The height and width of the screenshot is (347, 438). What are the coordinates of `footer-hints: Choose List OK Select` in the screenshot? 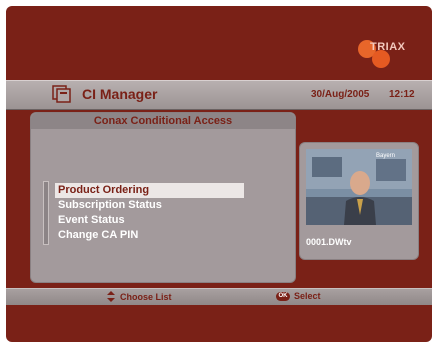 It's located at (219, 296).